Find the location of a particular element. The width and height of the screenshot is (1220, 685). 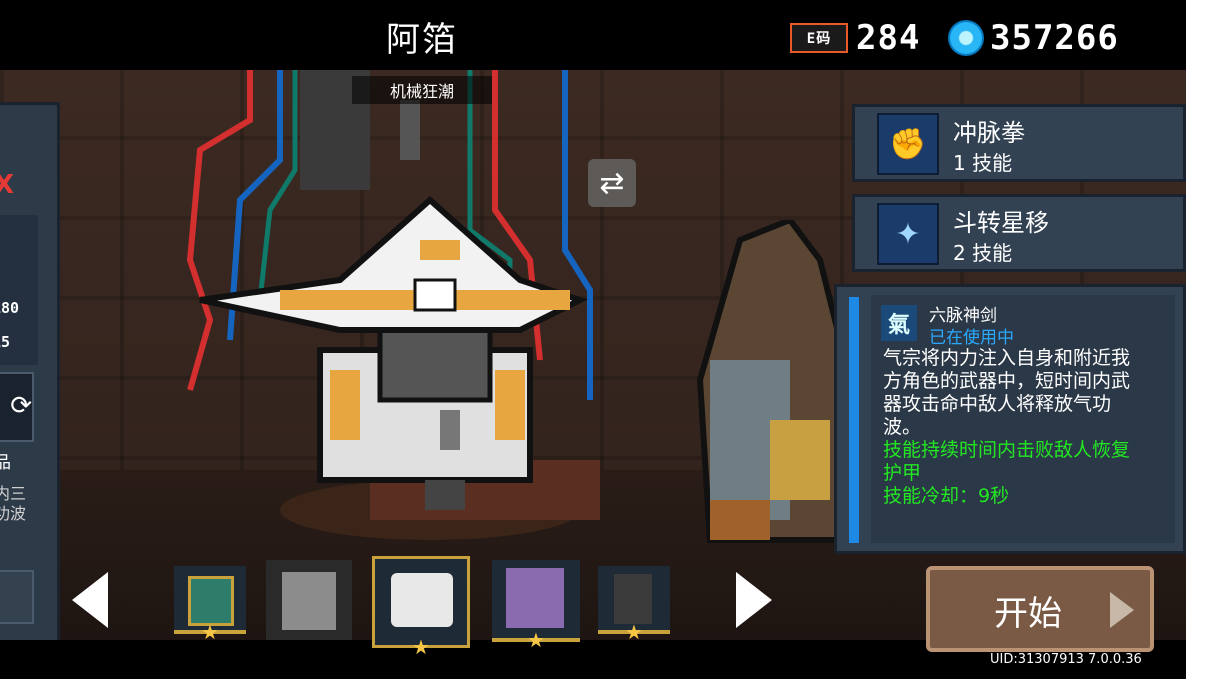

weapon-description: 气宗将内力注入自身和附近我方角色的武器中，短时间内武器攻击命中敌人将释放气功波。 is located at coordinates (1007, 392).